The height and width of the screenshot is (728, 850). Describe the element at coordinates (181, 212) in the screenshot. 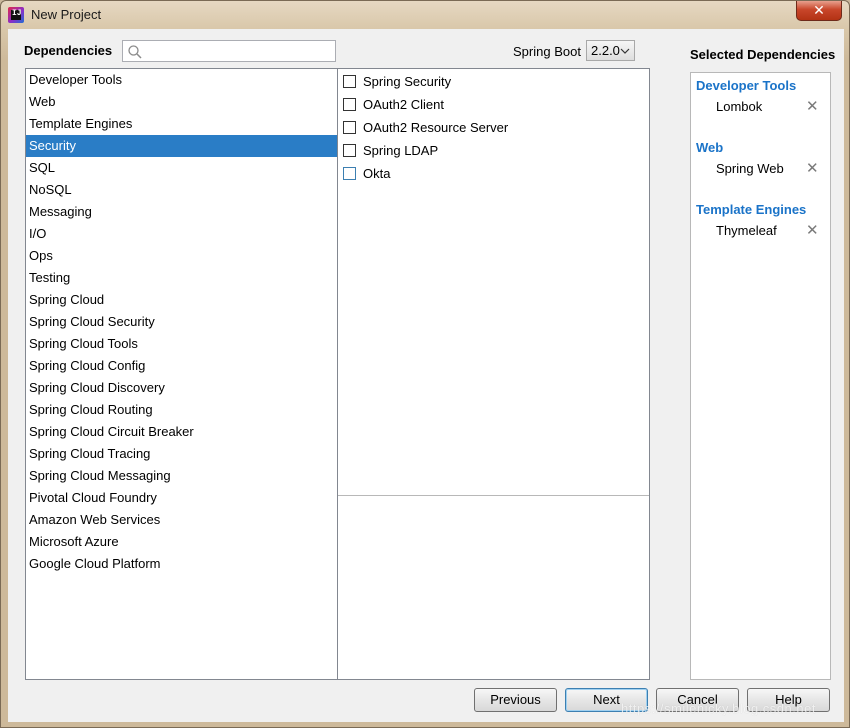

I see `category-item: Messaging` at that location.